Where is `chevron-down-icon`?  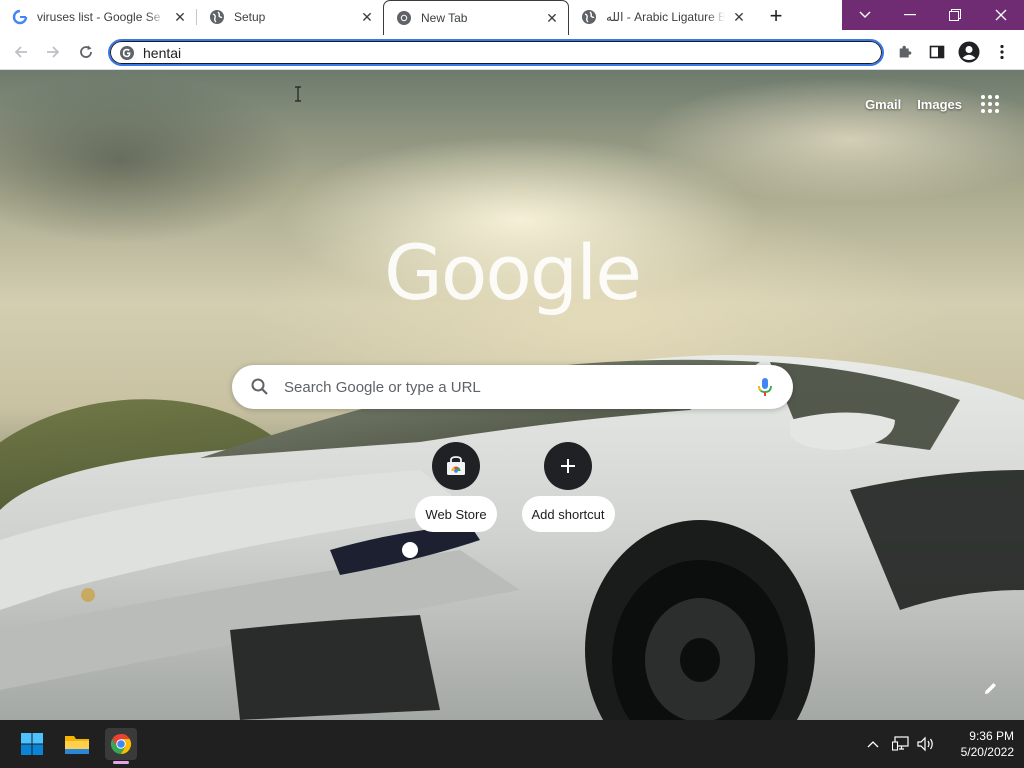 chevron-down-icon is located at coordinates (864, 14).